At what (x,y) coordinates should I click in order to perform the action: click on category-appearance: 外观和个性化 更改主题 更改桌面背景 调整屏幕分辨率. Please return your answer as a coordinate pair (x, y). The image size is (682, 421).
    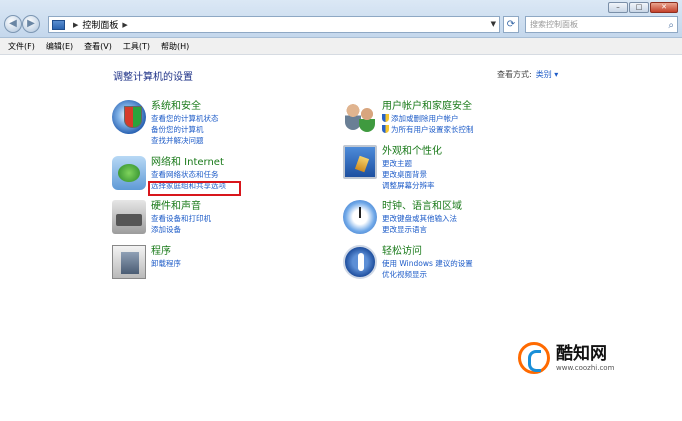
    Looking at the image, I should click on (392, 168).